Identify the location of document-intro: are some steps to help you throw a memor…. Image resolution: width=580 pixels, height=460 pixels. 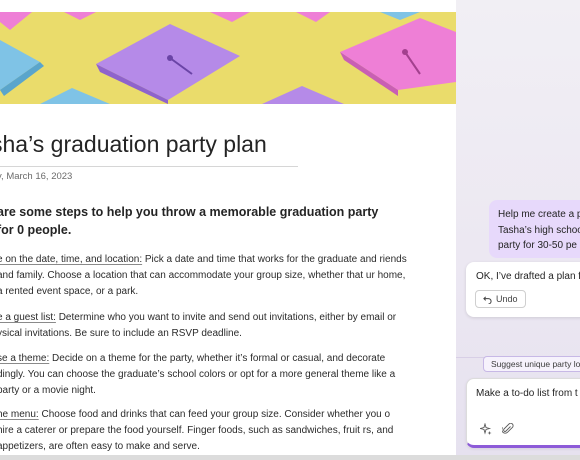
(189, 221).